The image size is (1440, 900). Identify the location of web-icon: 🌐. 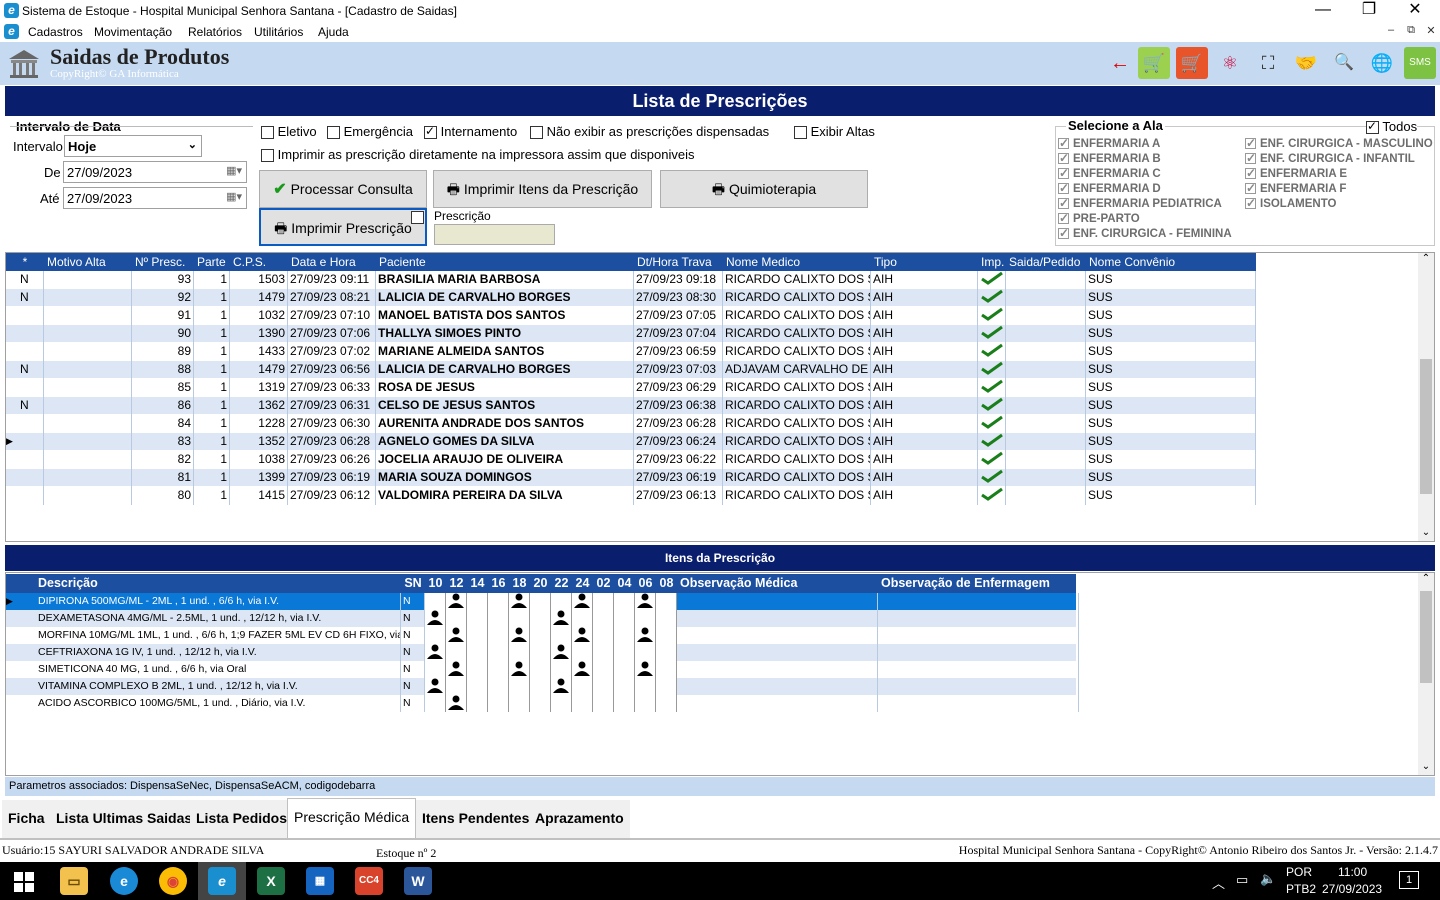
(1382, 63).